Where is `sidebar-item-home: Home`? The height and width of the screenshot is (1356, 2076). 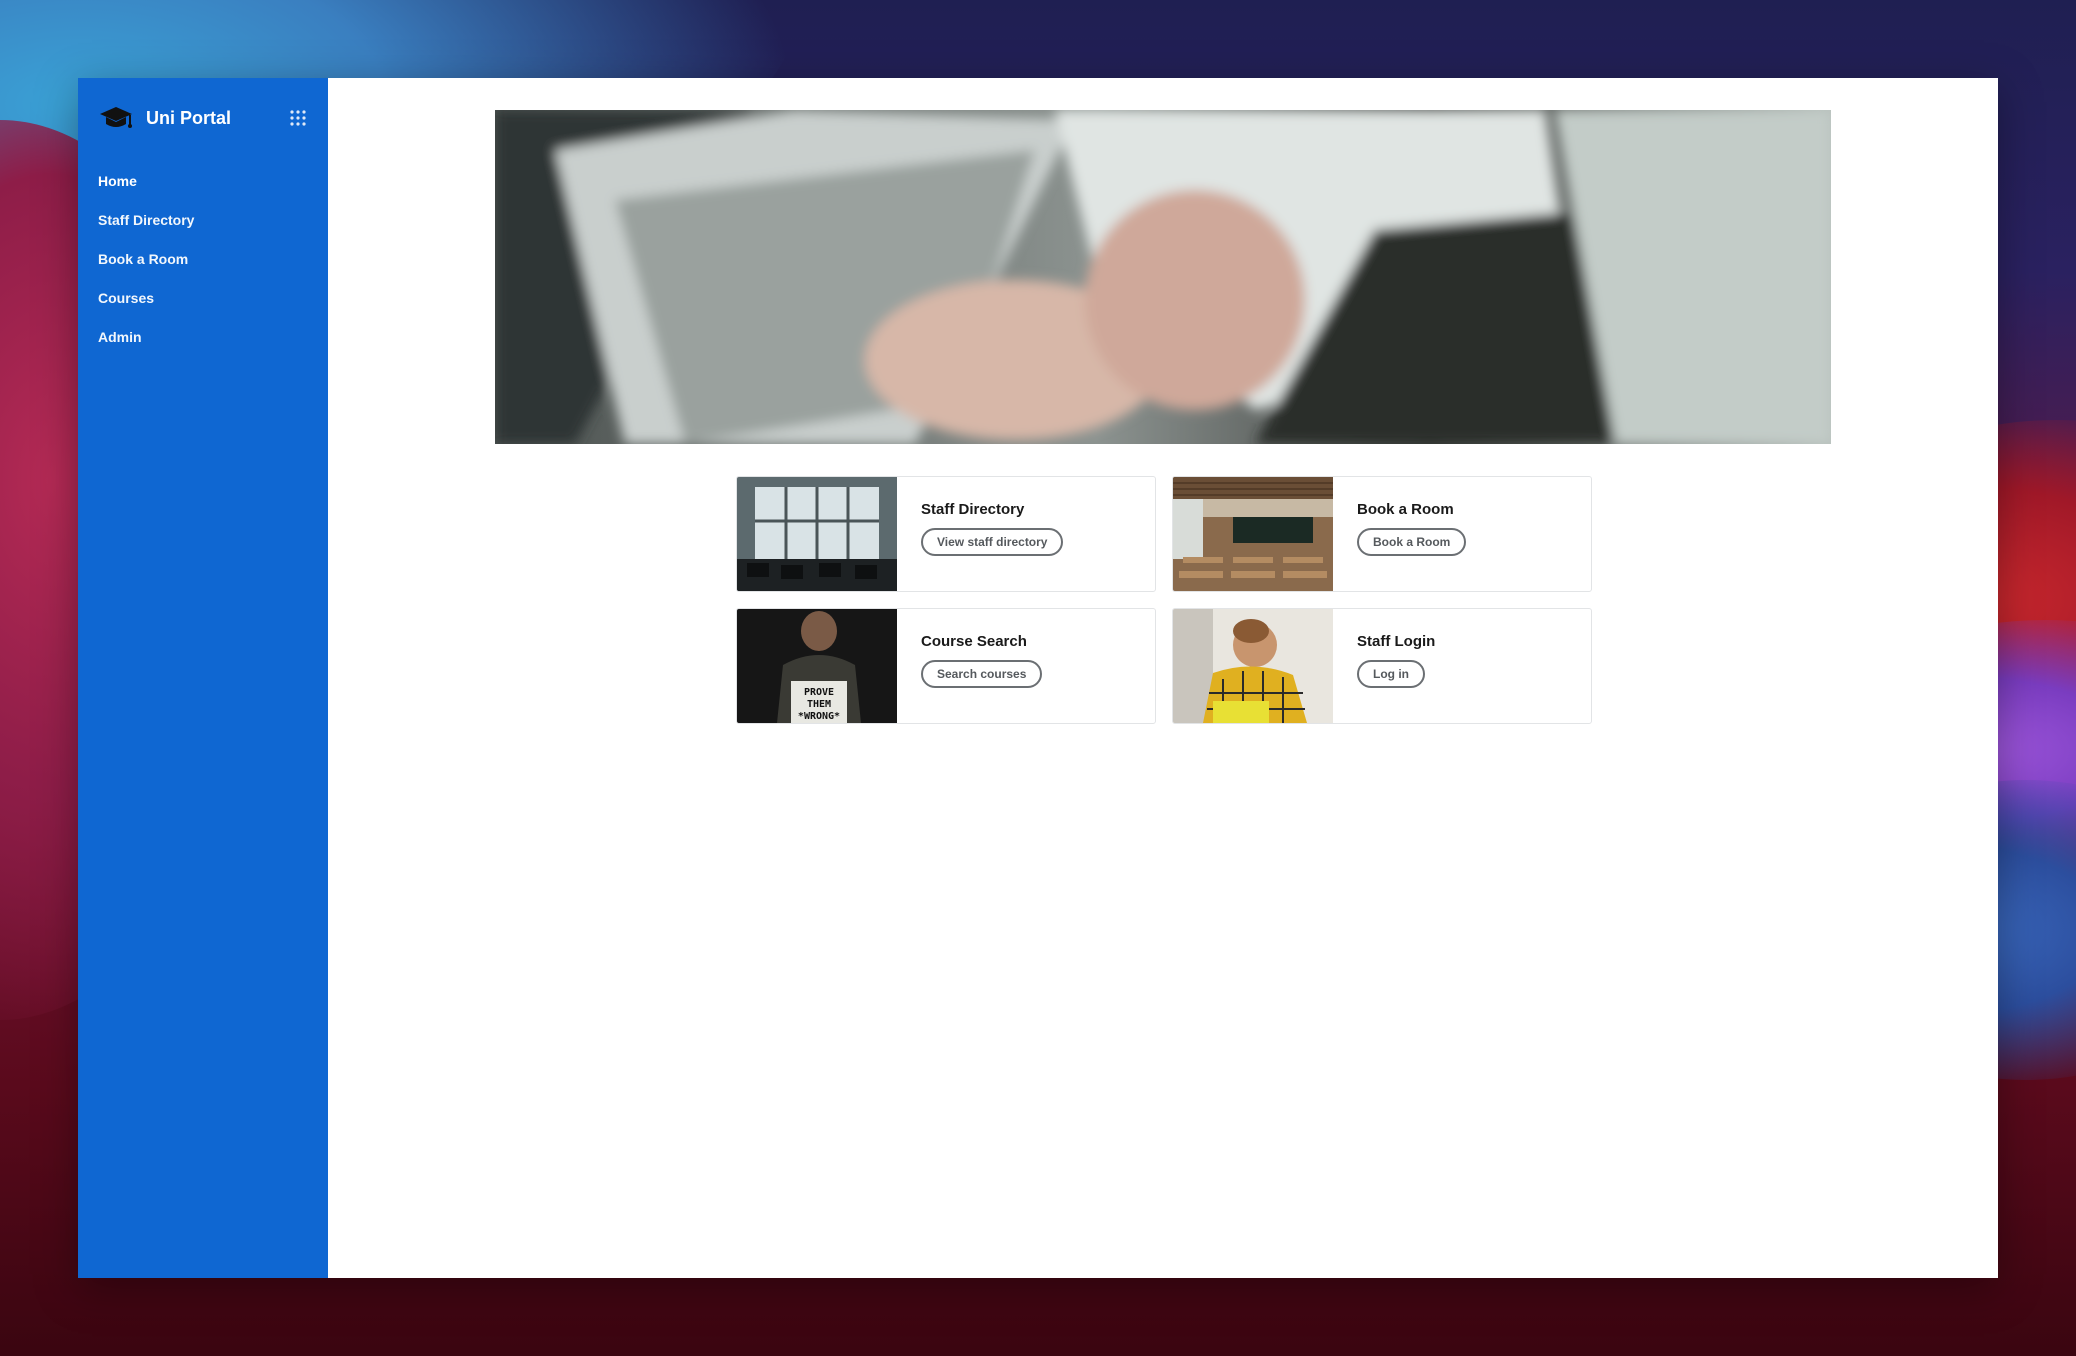 sidebar-item-home: Home is located at coordinates (203, 181).